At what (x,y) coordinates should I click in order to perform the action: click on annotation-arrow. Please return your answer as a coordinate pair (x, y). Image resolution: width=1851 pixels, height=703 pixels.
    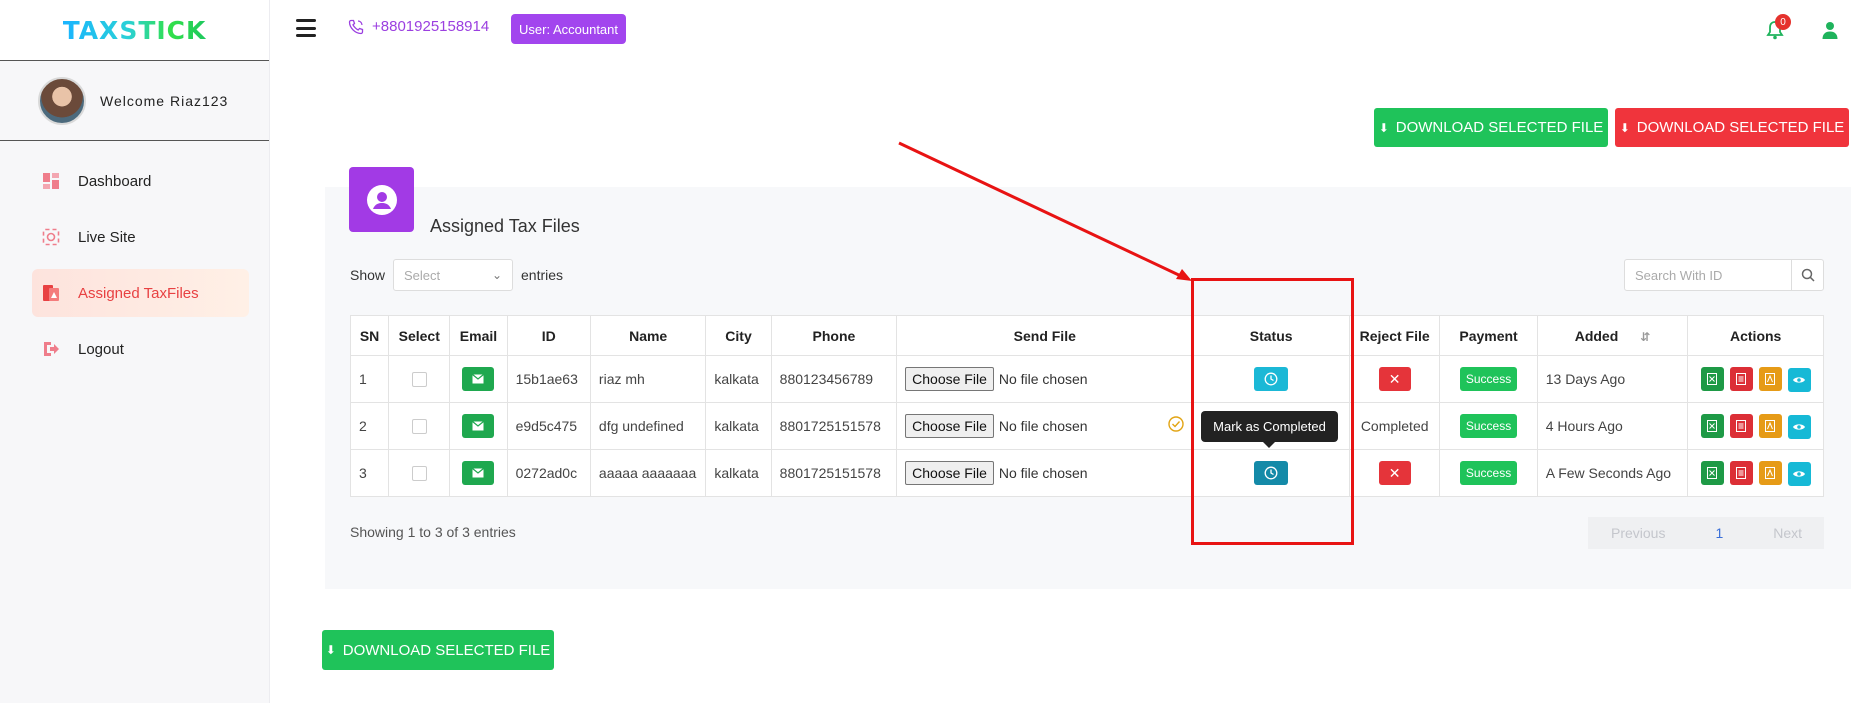
    Looking at the image, I should click on (1045, 211).